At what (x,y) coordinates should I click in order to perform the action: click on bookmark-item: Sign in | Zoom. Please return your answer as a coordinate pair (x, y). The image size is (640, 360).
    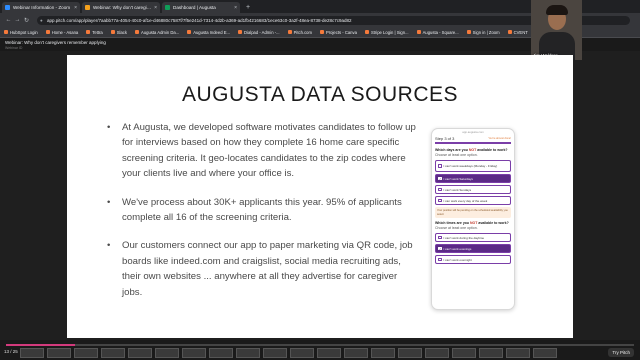
    Looking at the image, I should click on (483, 32).